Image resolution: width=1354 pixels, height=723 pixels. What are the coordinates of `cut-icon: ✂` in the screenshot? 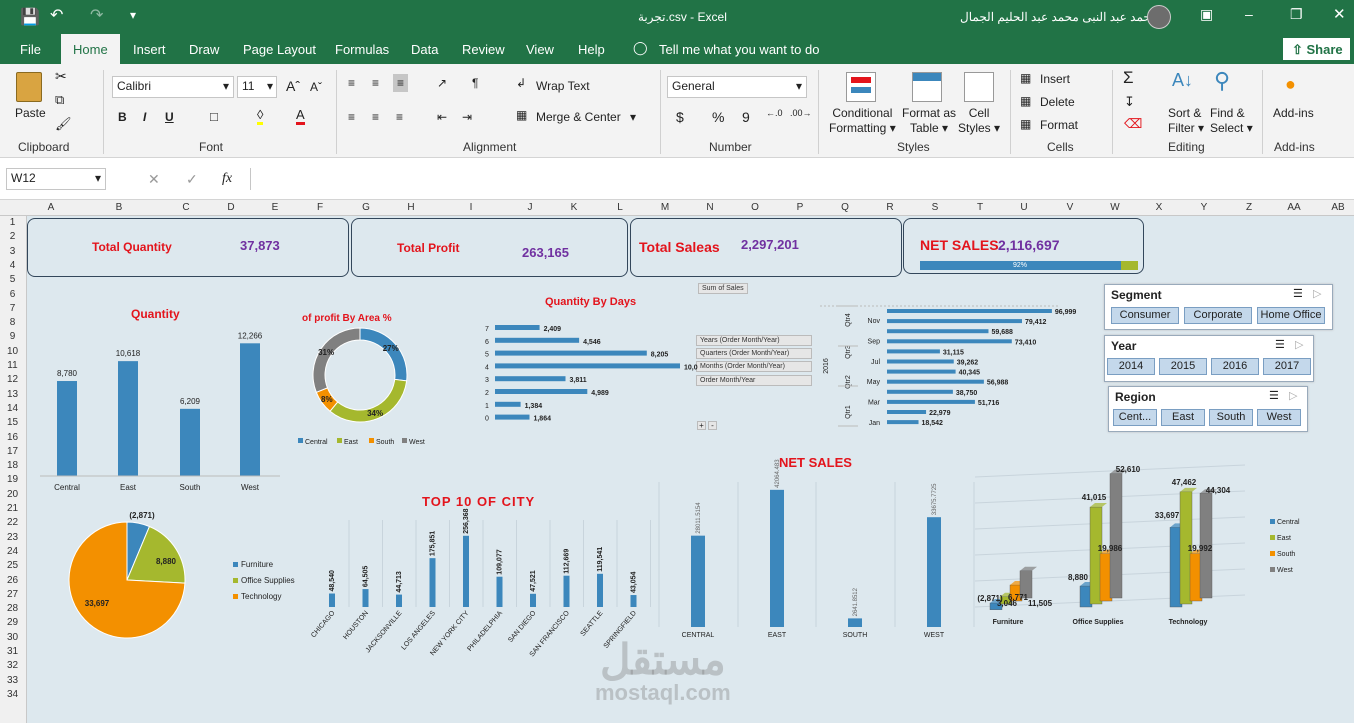 It's located at (61, 76).